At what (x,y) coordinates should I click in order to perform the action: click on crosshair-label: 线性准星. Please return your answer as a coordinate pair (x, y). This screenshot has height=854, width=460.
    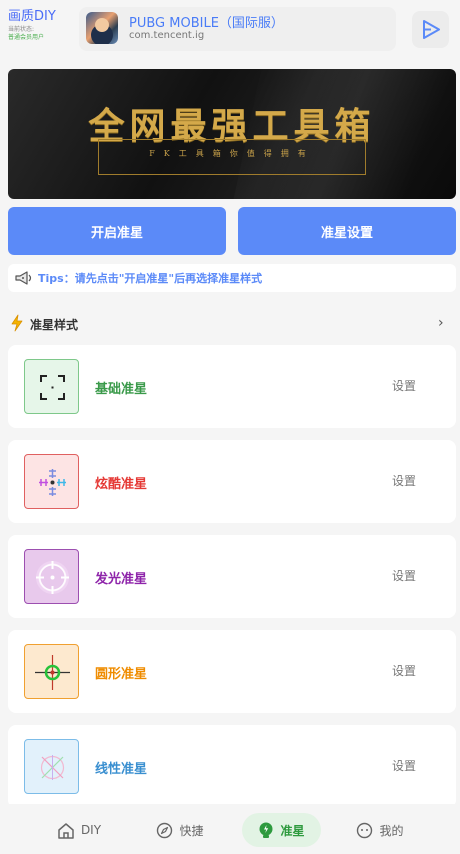
    Looking at the image, I should click on (121, 769).